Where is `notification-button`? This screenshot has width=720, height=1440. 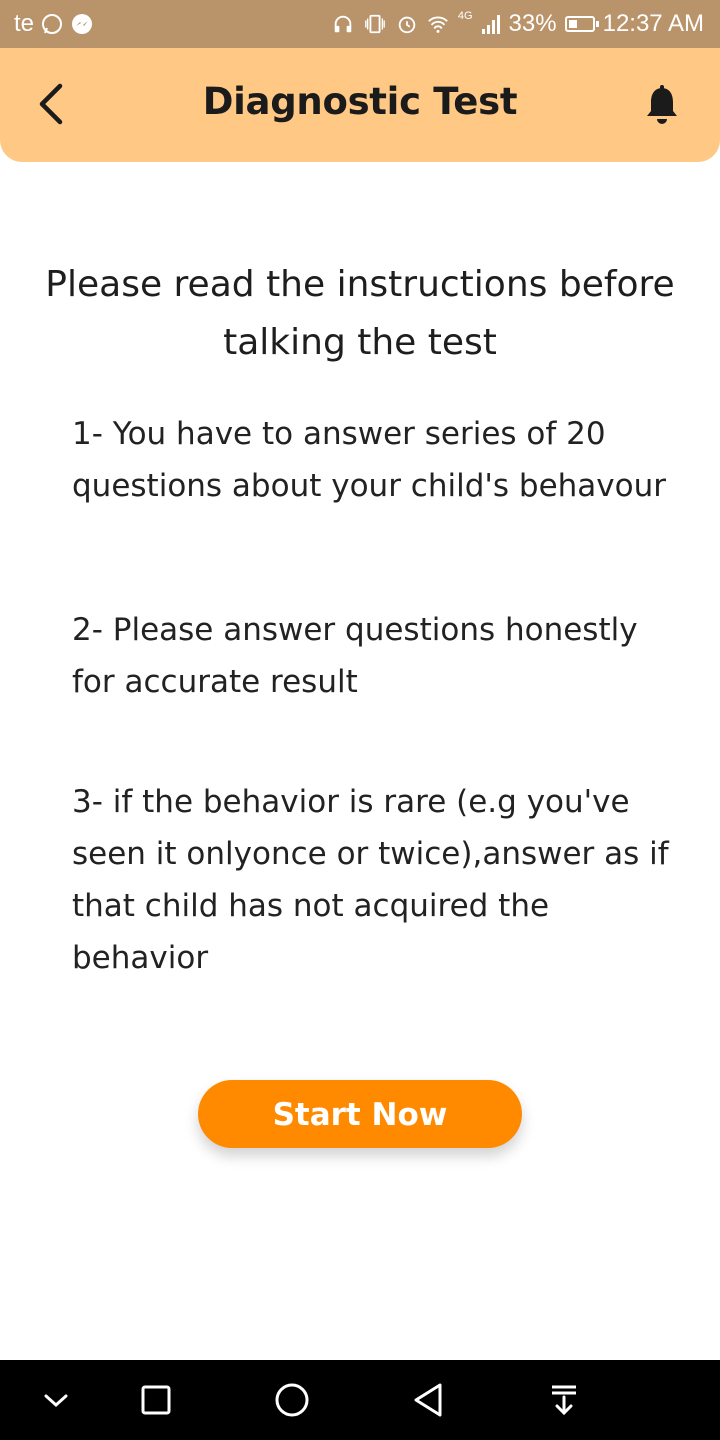
notification-button is located at coordinates (662, 106).